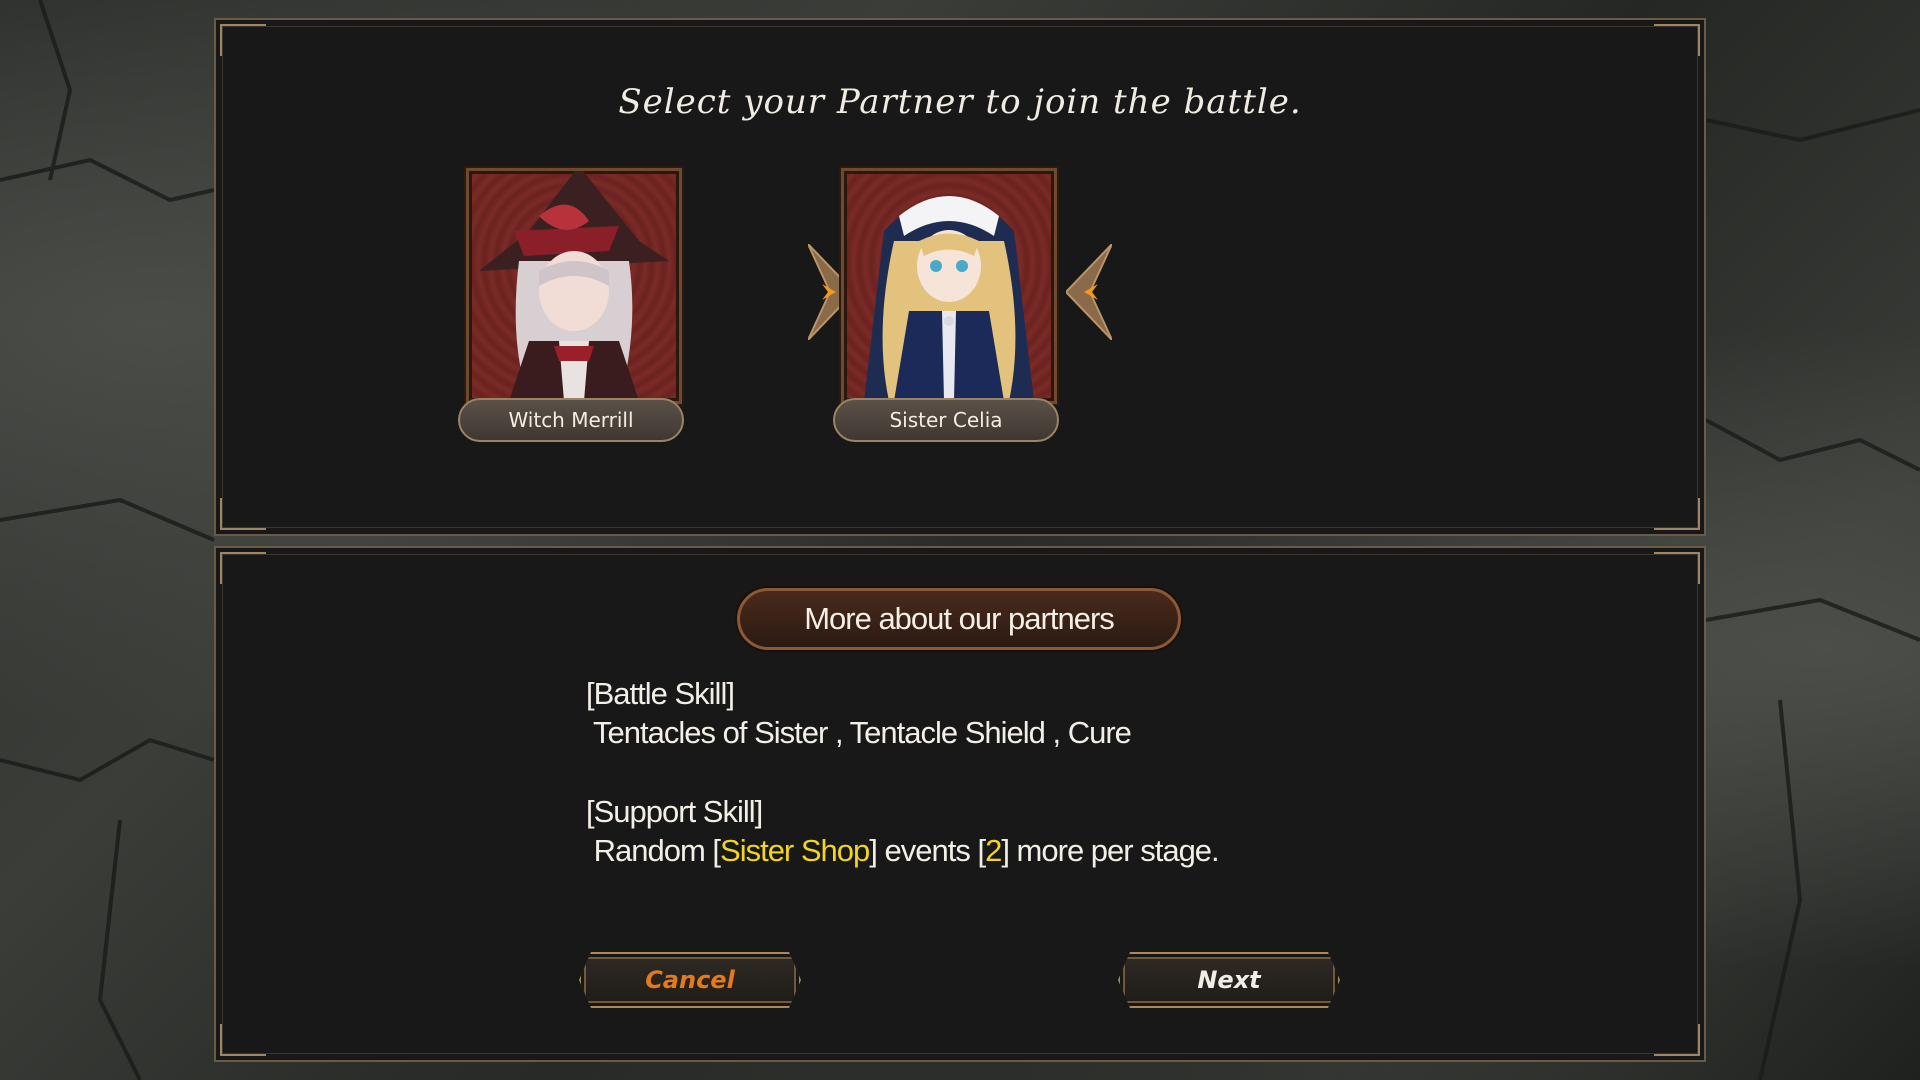 This screenshot has height=1080, width=1920. I want to click on battle-skill-header: [Battle Skill], so click(660, 693).